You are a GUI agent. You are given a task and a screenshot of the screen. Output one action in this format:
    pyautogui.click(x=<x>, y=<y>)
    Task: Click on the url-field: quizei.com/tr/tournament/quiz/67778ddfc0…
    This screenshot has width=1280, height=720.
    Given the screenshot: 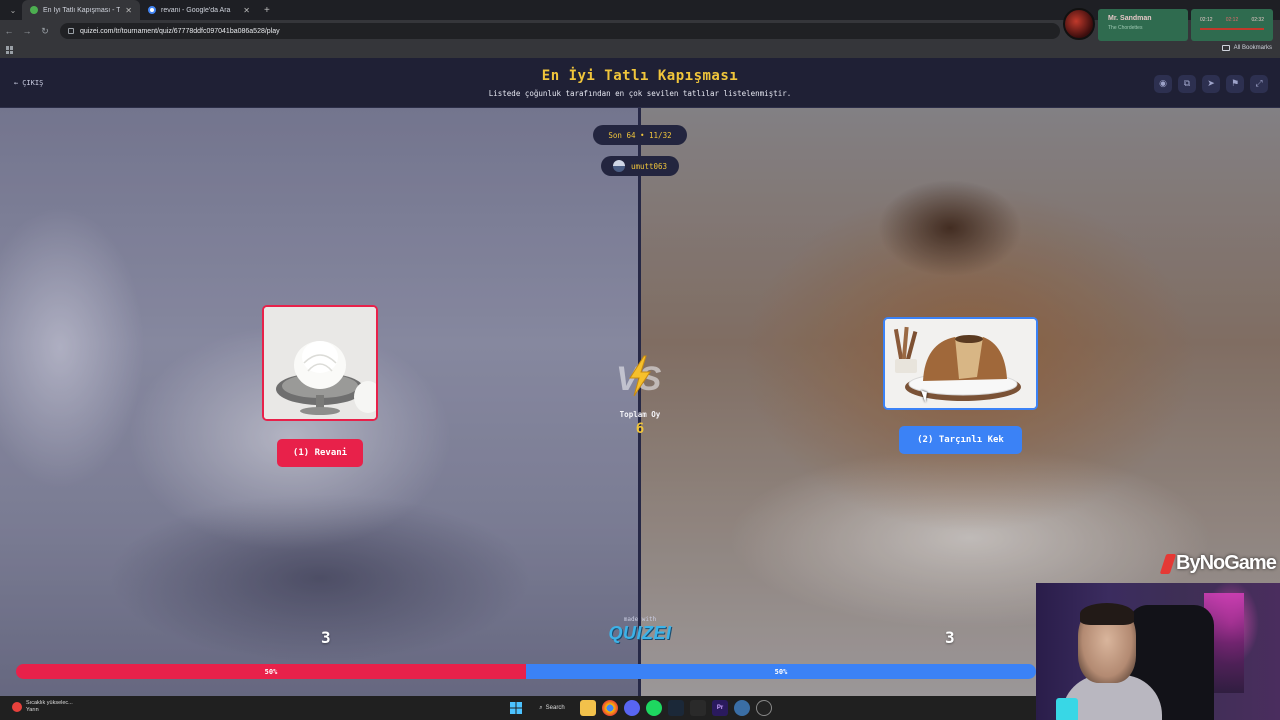 What is the action you would take?
    pyautogui.click(x=560, y=31)
    